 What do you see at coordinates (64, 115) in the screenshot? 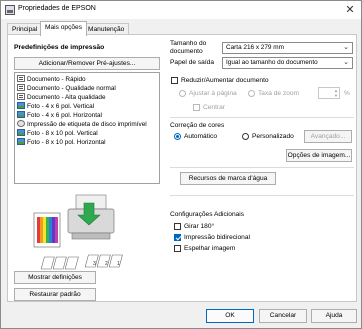
I see `preset-label: Foto - 4 x 6 pol. Horizontal` at bounding box center [64, 115].